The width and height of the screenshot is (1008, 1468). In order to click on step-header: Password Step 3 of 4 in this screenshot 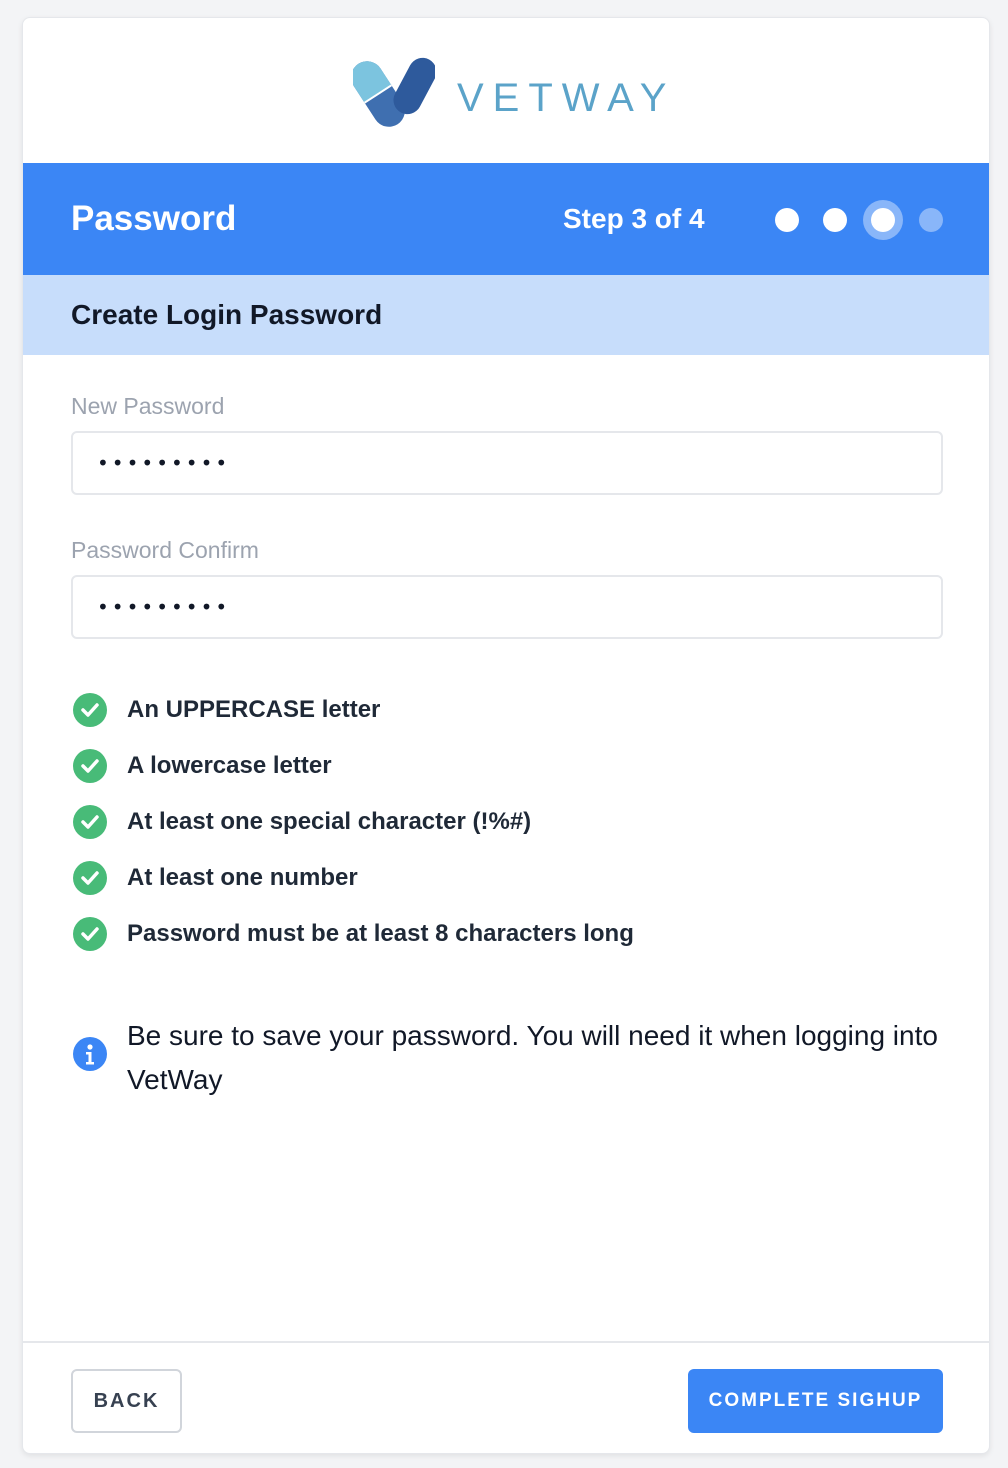, I will do `click(506, 219)`.